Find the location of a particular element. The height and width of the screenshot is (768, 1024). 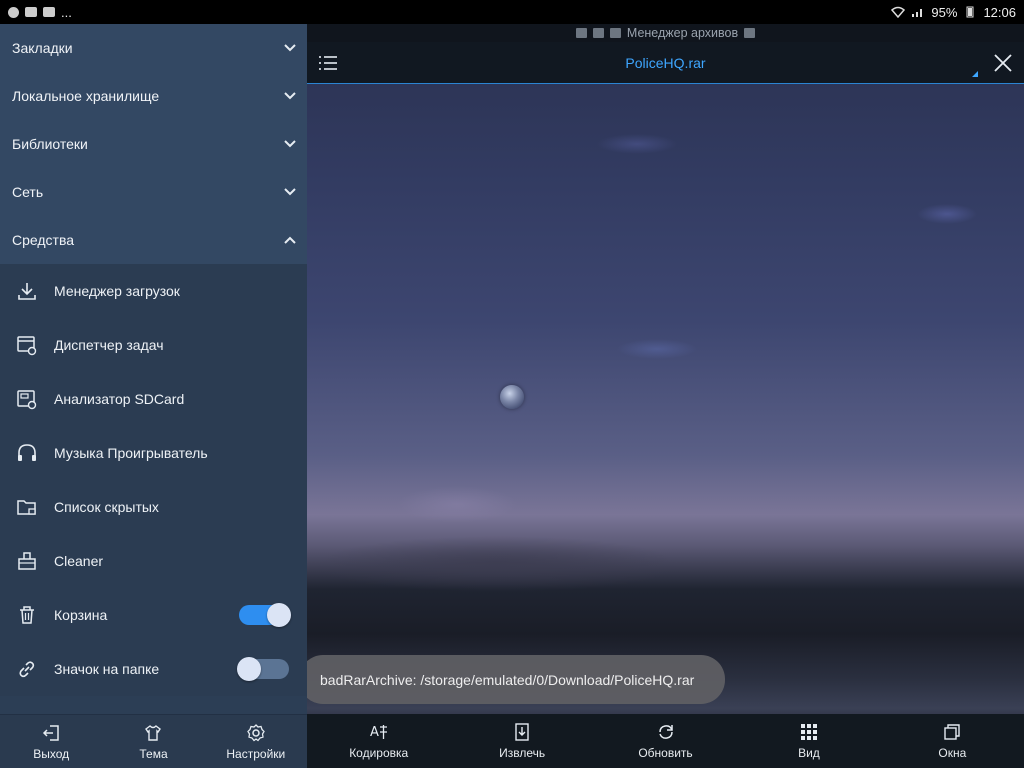

tool-label: Диспетчер задач is located at coordinates (109, 345).